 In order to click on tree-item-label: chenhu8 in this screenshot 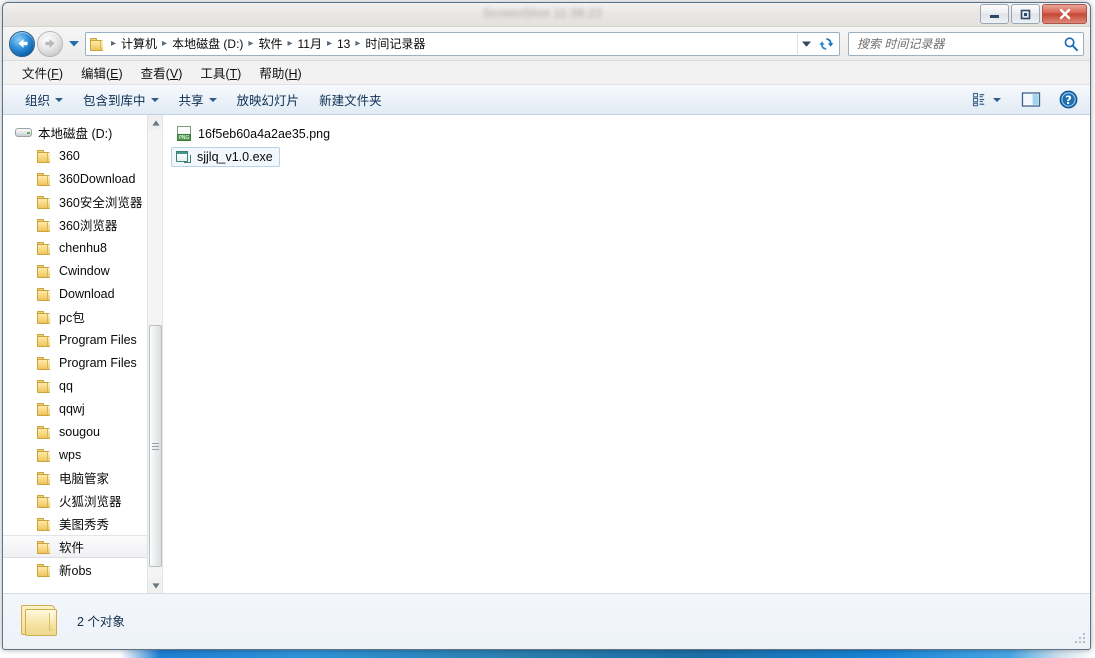, I will do `click(83, 247)`.